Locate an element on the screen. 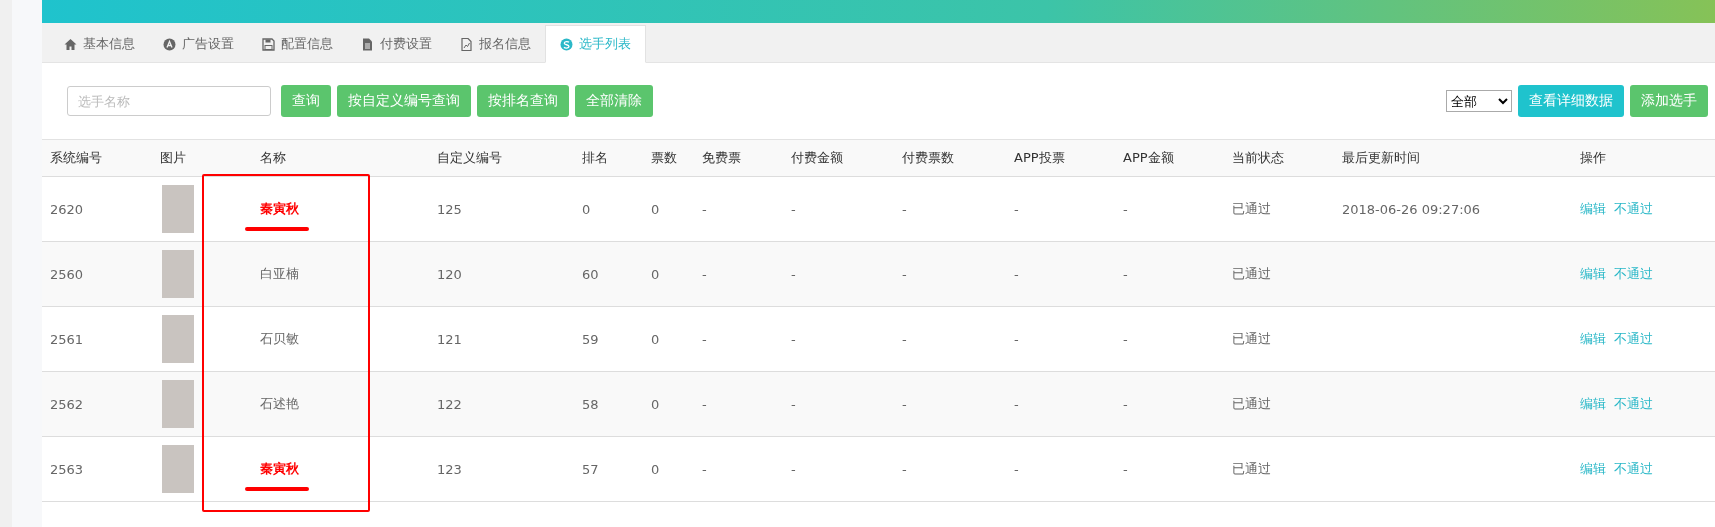  table-cell: 58 is located at coordinates (608, 404).